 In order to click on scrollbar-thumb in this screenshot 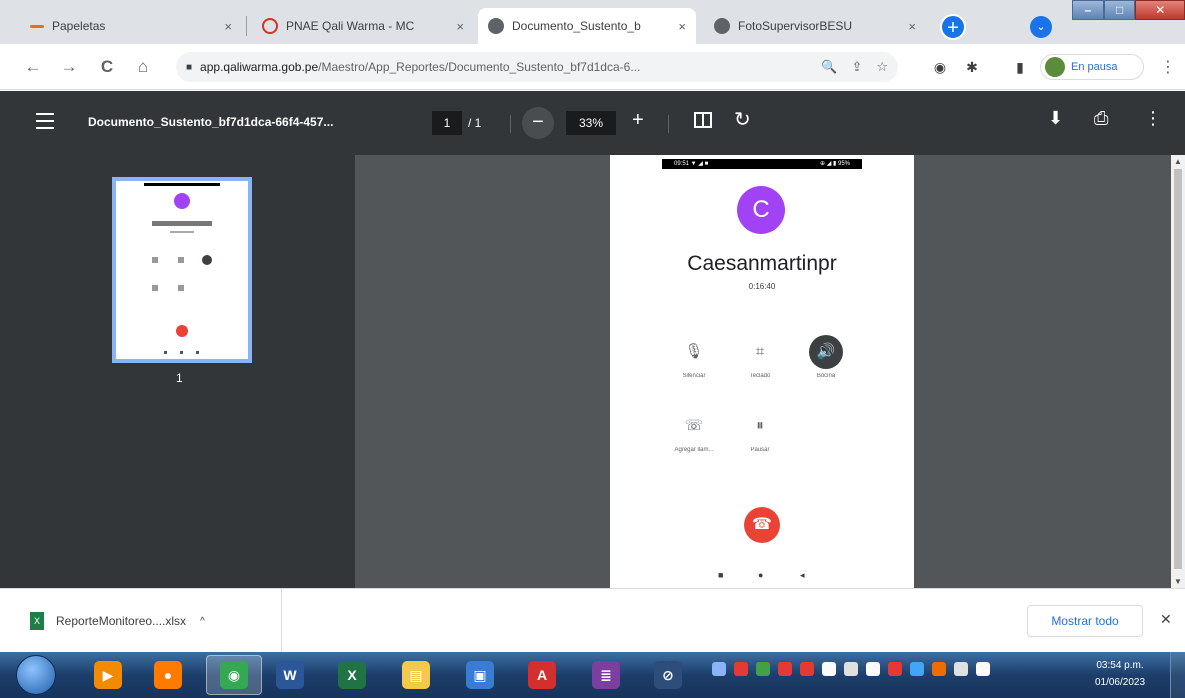, I will do `click(1178, 369)`.